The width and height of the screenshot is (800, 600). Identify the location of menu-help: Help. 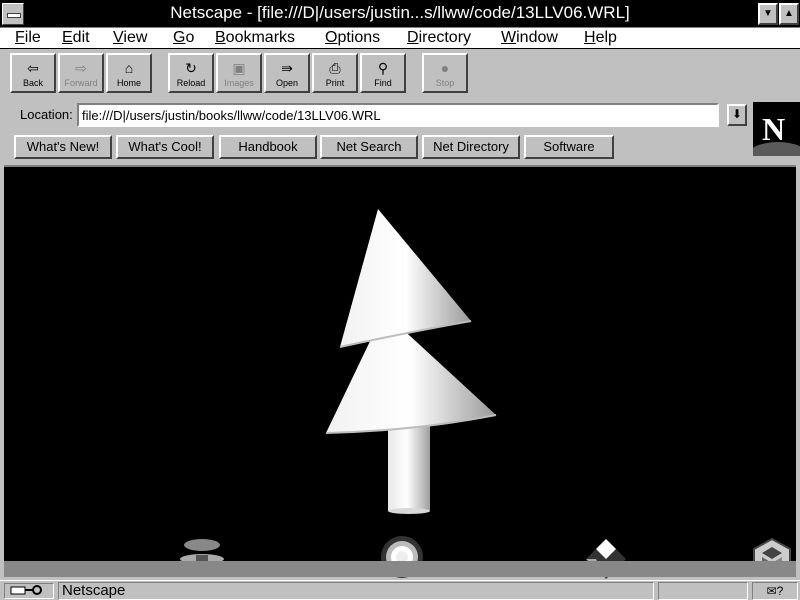
(600, 38).